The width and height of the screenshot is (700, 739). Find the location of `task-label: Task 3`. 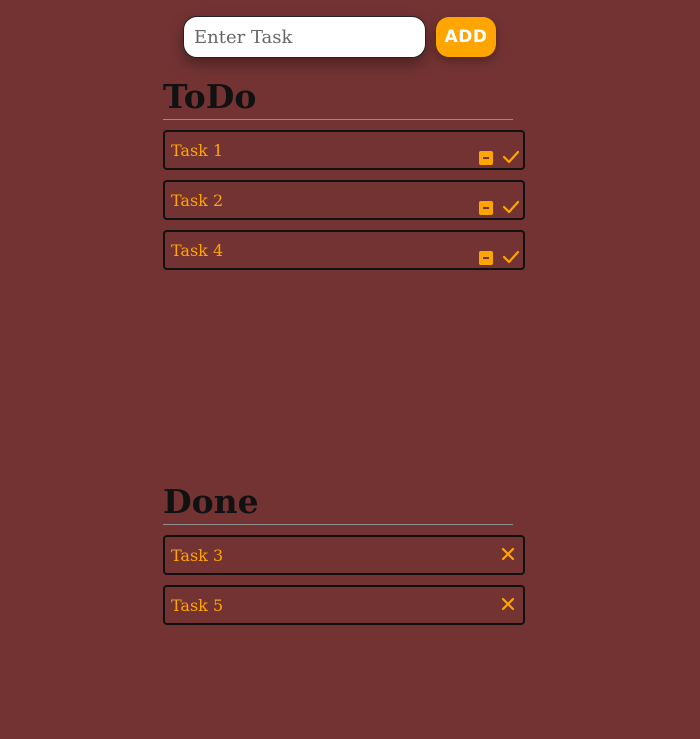

task-label: Task 3 is located at coordinates (197, 555).